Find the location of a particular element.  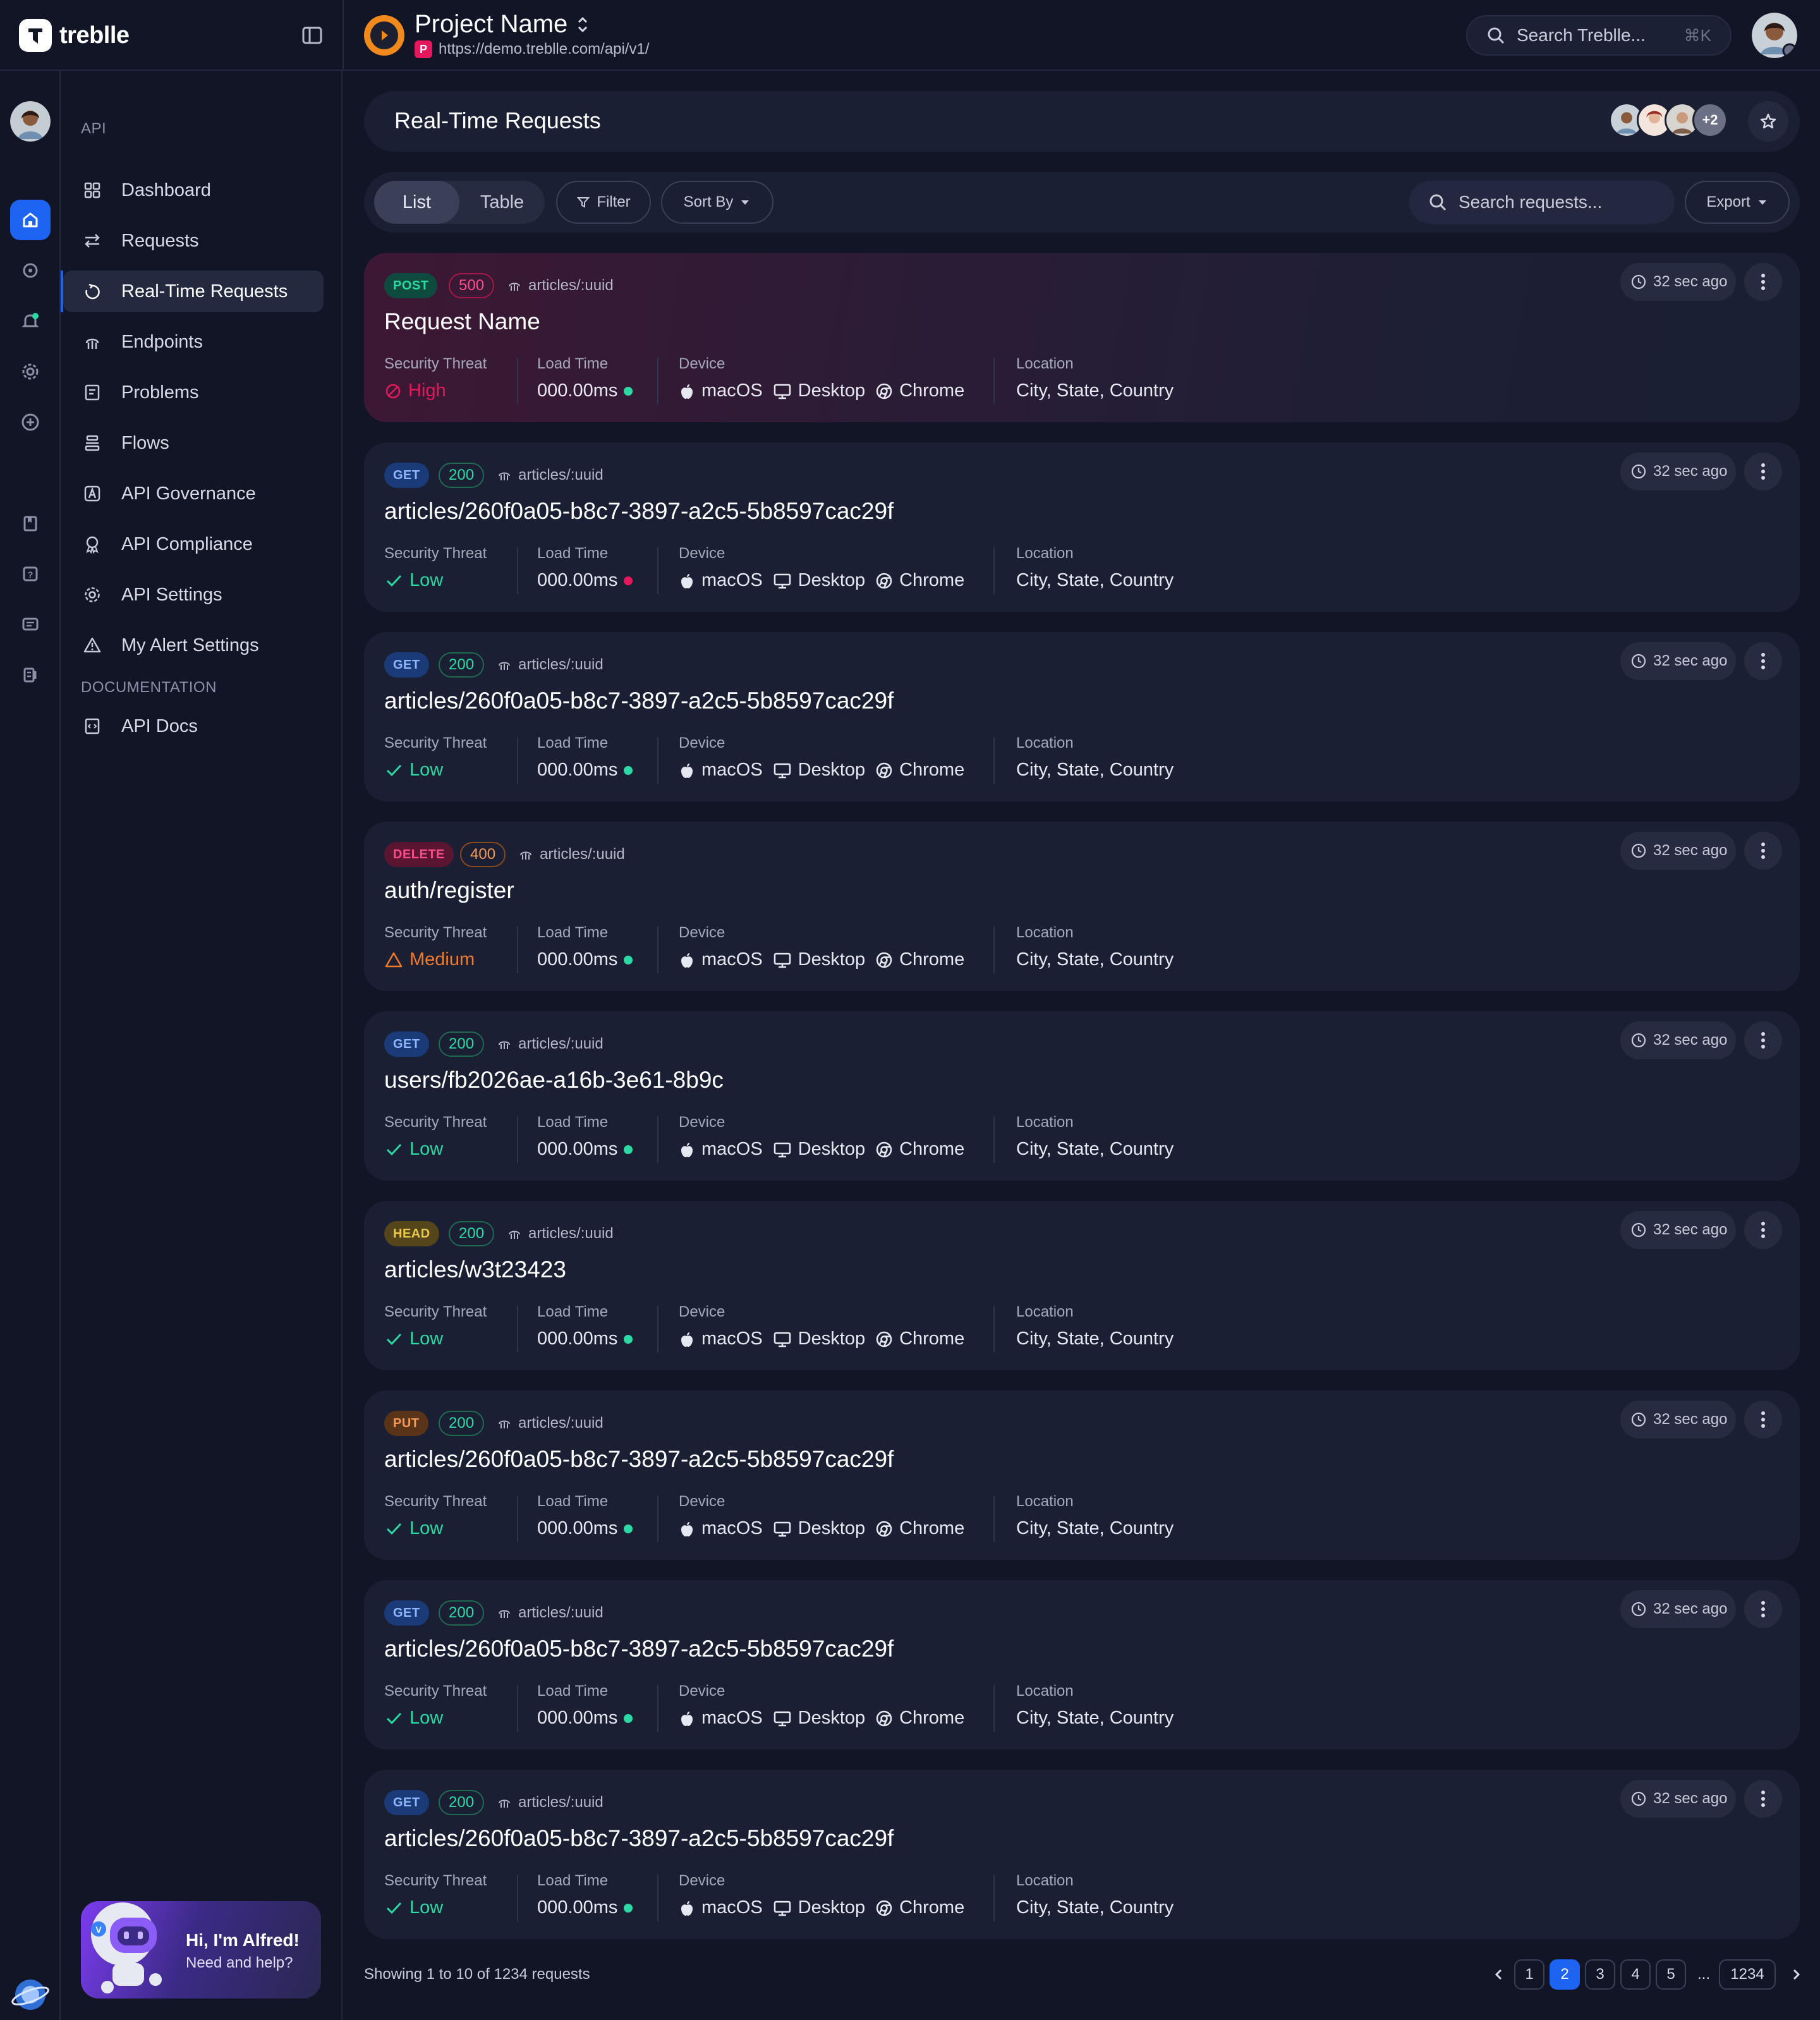

export-button: Export is located at coordinates (1737, 203).